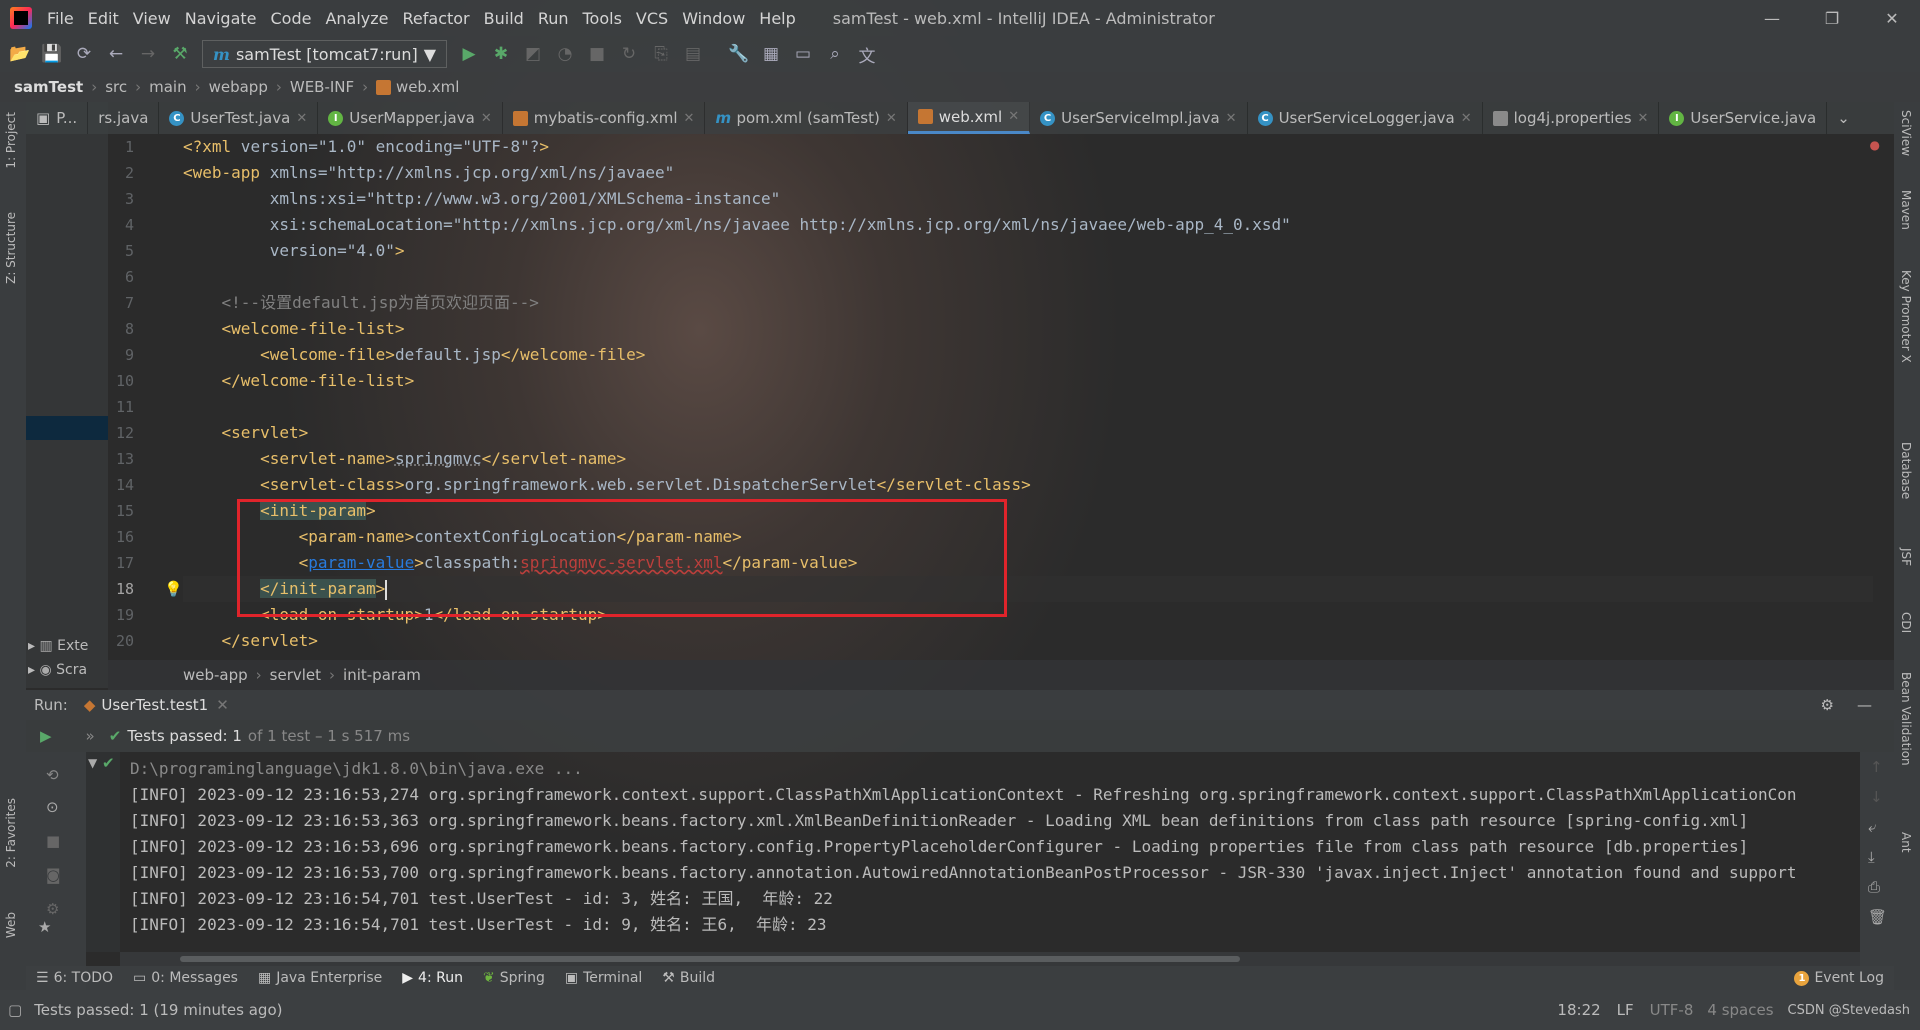 This screenshot has height=1030, width=1920. I want to click on open-folder-icon: 📂, so click(20, 54).